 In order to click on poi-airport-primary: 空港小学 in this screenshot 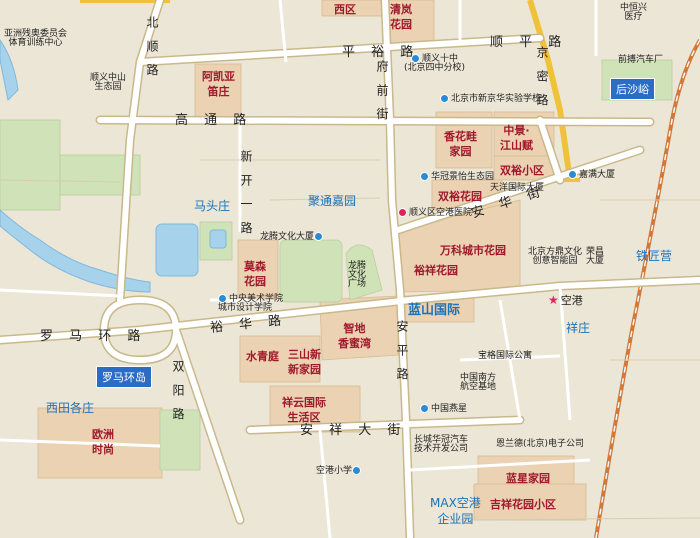, I will do `click(339, 471)`.